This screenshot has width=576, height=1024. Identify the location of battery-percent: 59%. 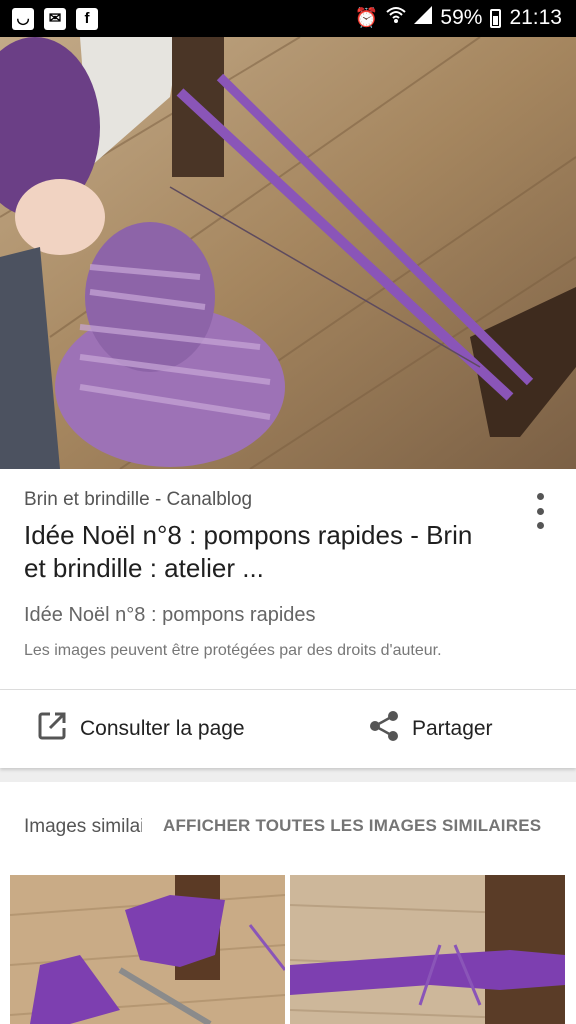
(461, 17).